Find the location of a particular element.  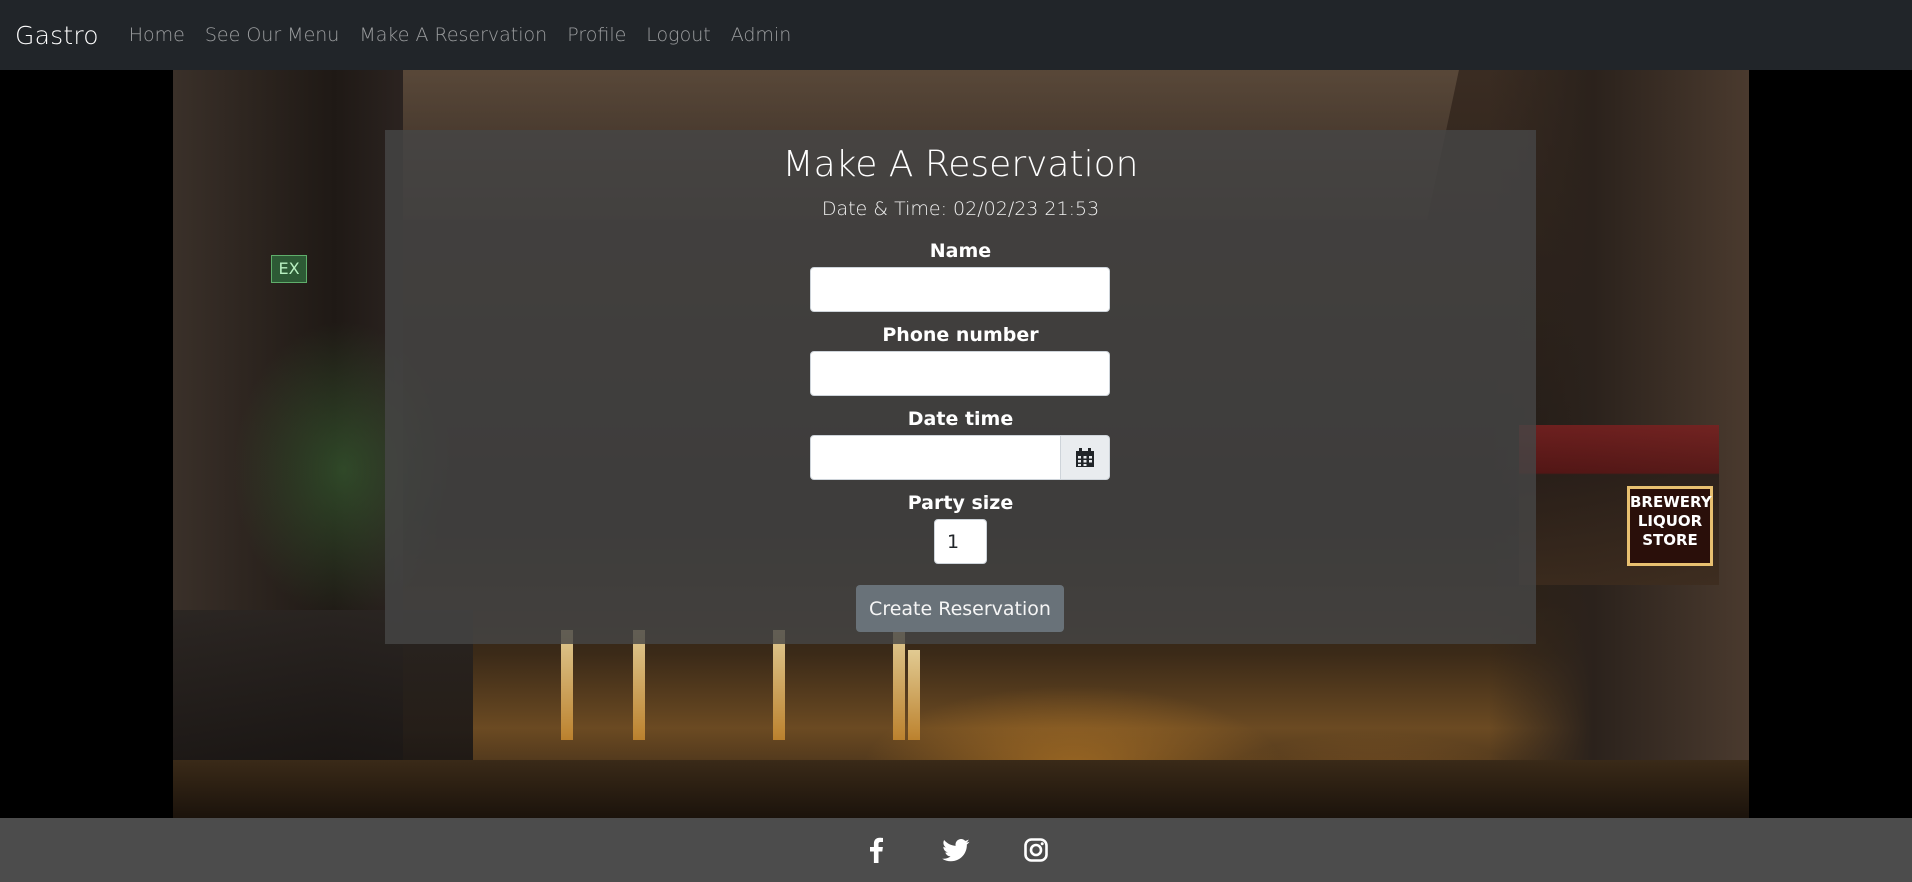

facebook-link is located at coordinates (876, 850).